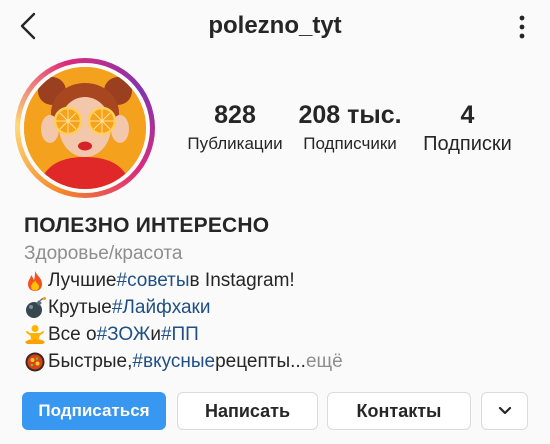 The width and height of the screenshot is (550, 444). Describe the element at coordinates (35, 361) in the screenshot. I see `pan-food-emoji` at that location.